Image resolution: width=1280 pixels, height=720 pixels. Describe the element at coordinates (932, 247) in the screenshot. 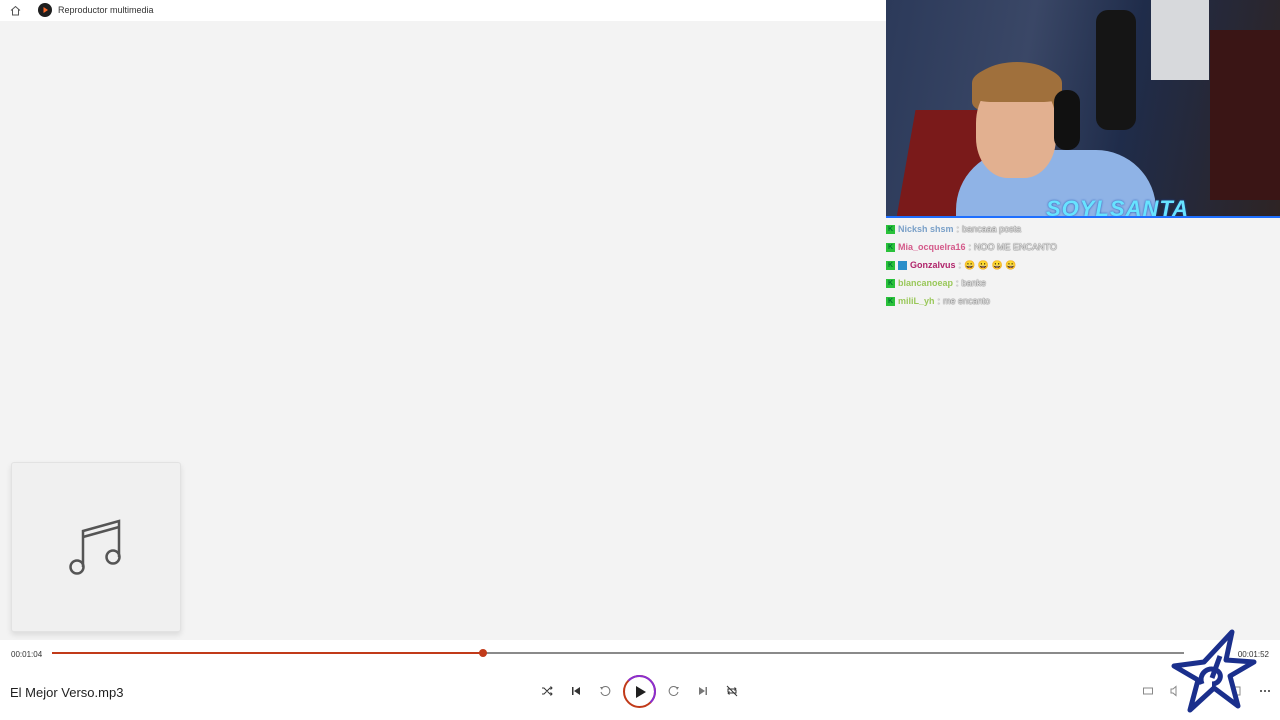

I see `chat-user: Mia_ocquelra16` at that location.